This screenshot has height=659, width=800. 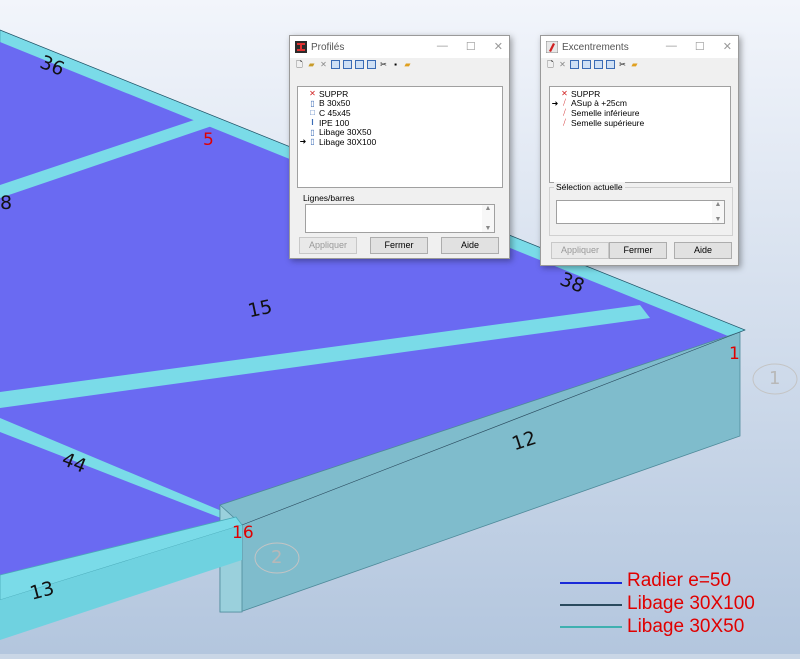 What do you see at coordinates (6, 203) in the screenshot?
I see `member-label-8: 8` at bounding box center [6, 203].